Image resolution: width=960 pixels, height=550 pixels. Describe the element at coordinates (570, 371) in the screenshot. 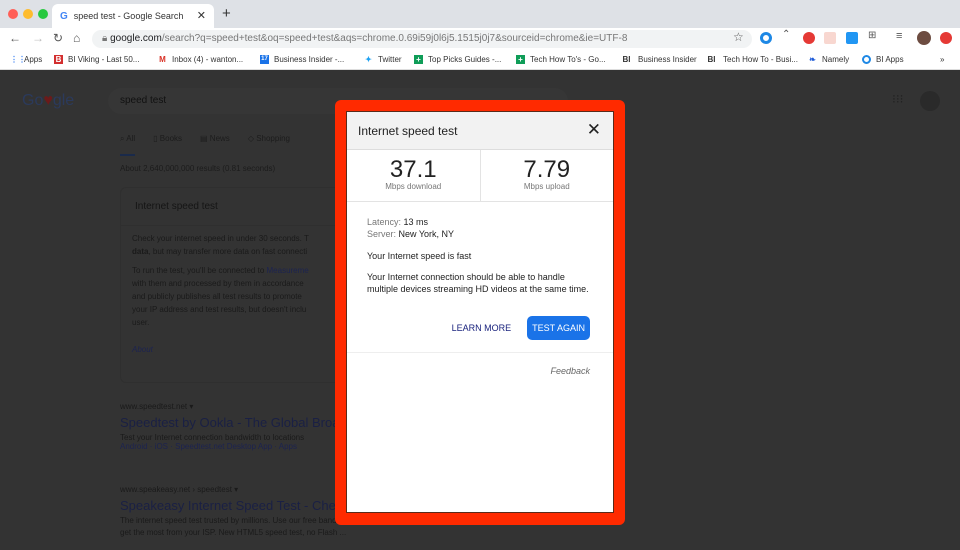

I see `feedback-link: Feedback` at that location.